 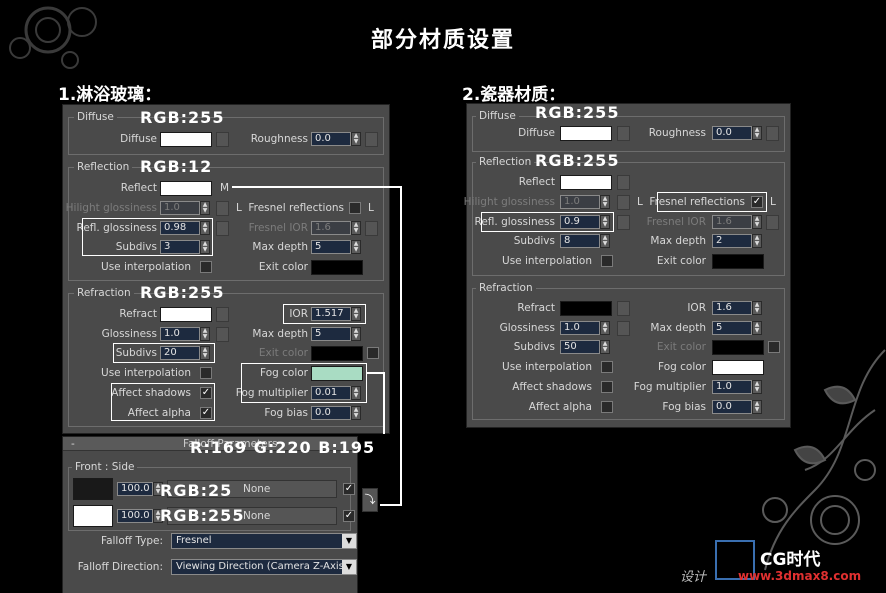 What do you see at coordinates (146, 373) in the screenshot?
I see `refr-use-interpolation-label: Use interpolation` at bounding box center [146, 373].